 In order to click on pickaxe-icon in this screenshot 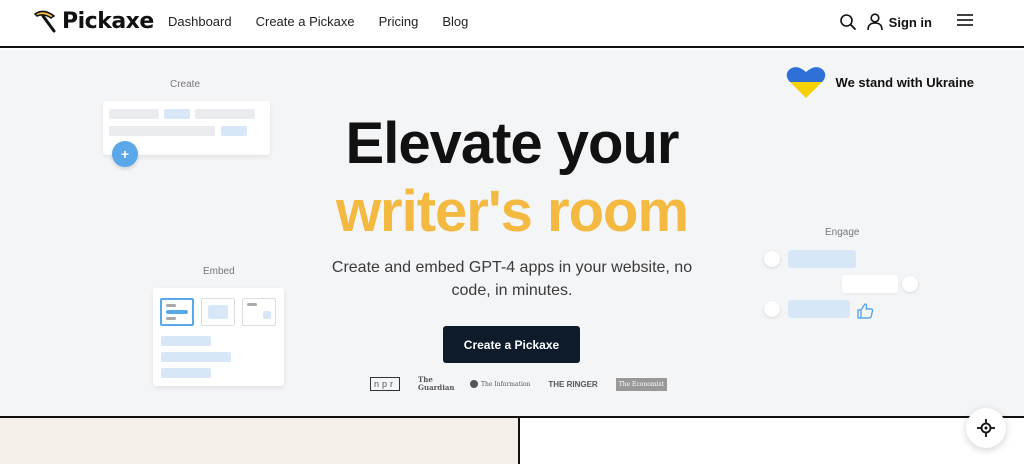, I will do `click(44, 21)`.